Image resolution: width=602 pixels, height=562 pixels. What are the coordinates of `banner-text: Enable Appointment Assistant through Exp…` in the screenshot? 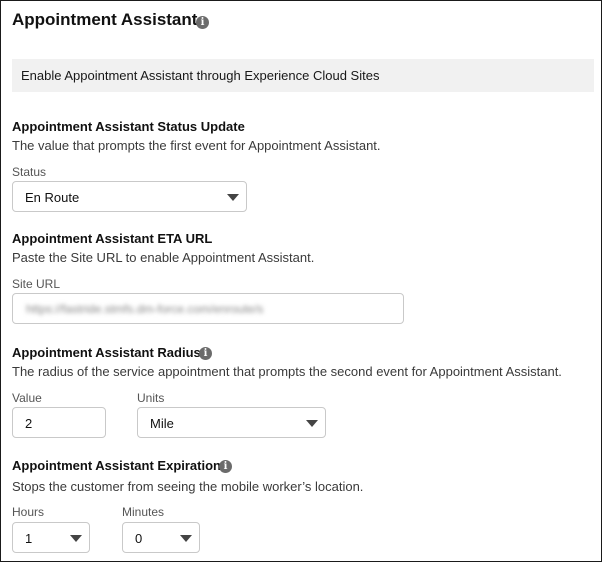 It's located at (200, 75).